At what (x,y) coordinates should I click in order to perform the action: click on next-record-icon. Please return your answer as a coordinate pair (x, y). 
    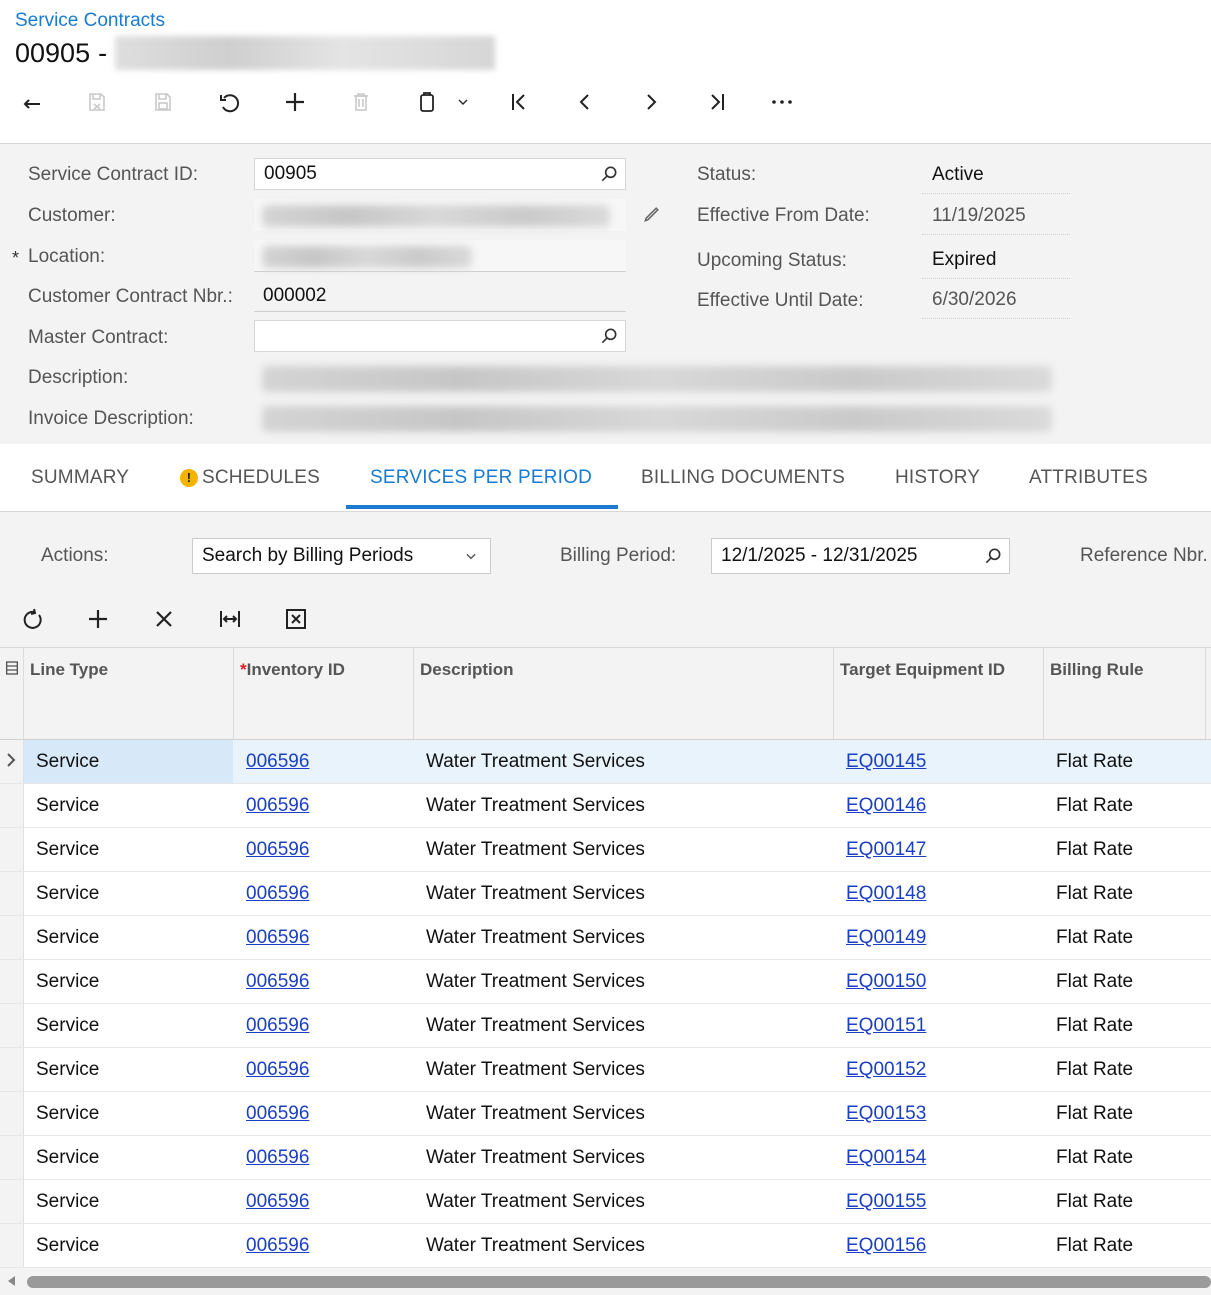
    Looking at the image, I should click on (651, 102).